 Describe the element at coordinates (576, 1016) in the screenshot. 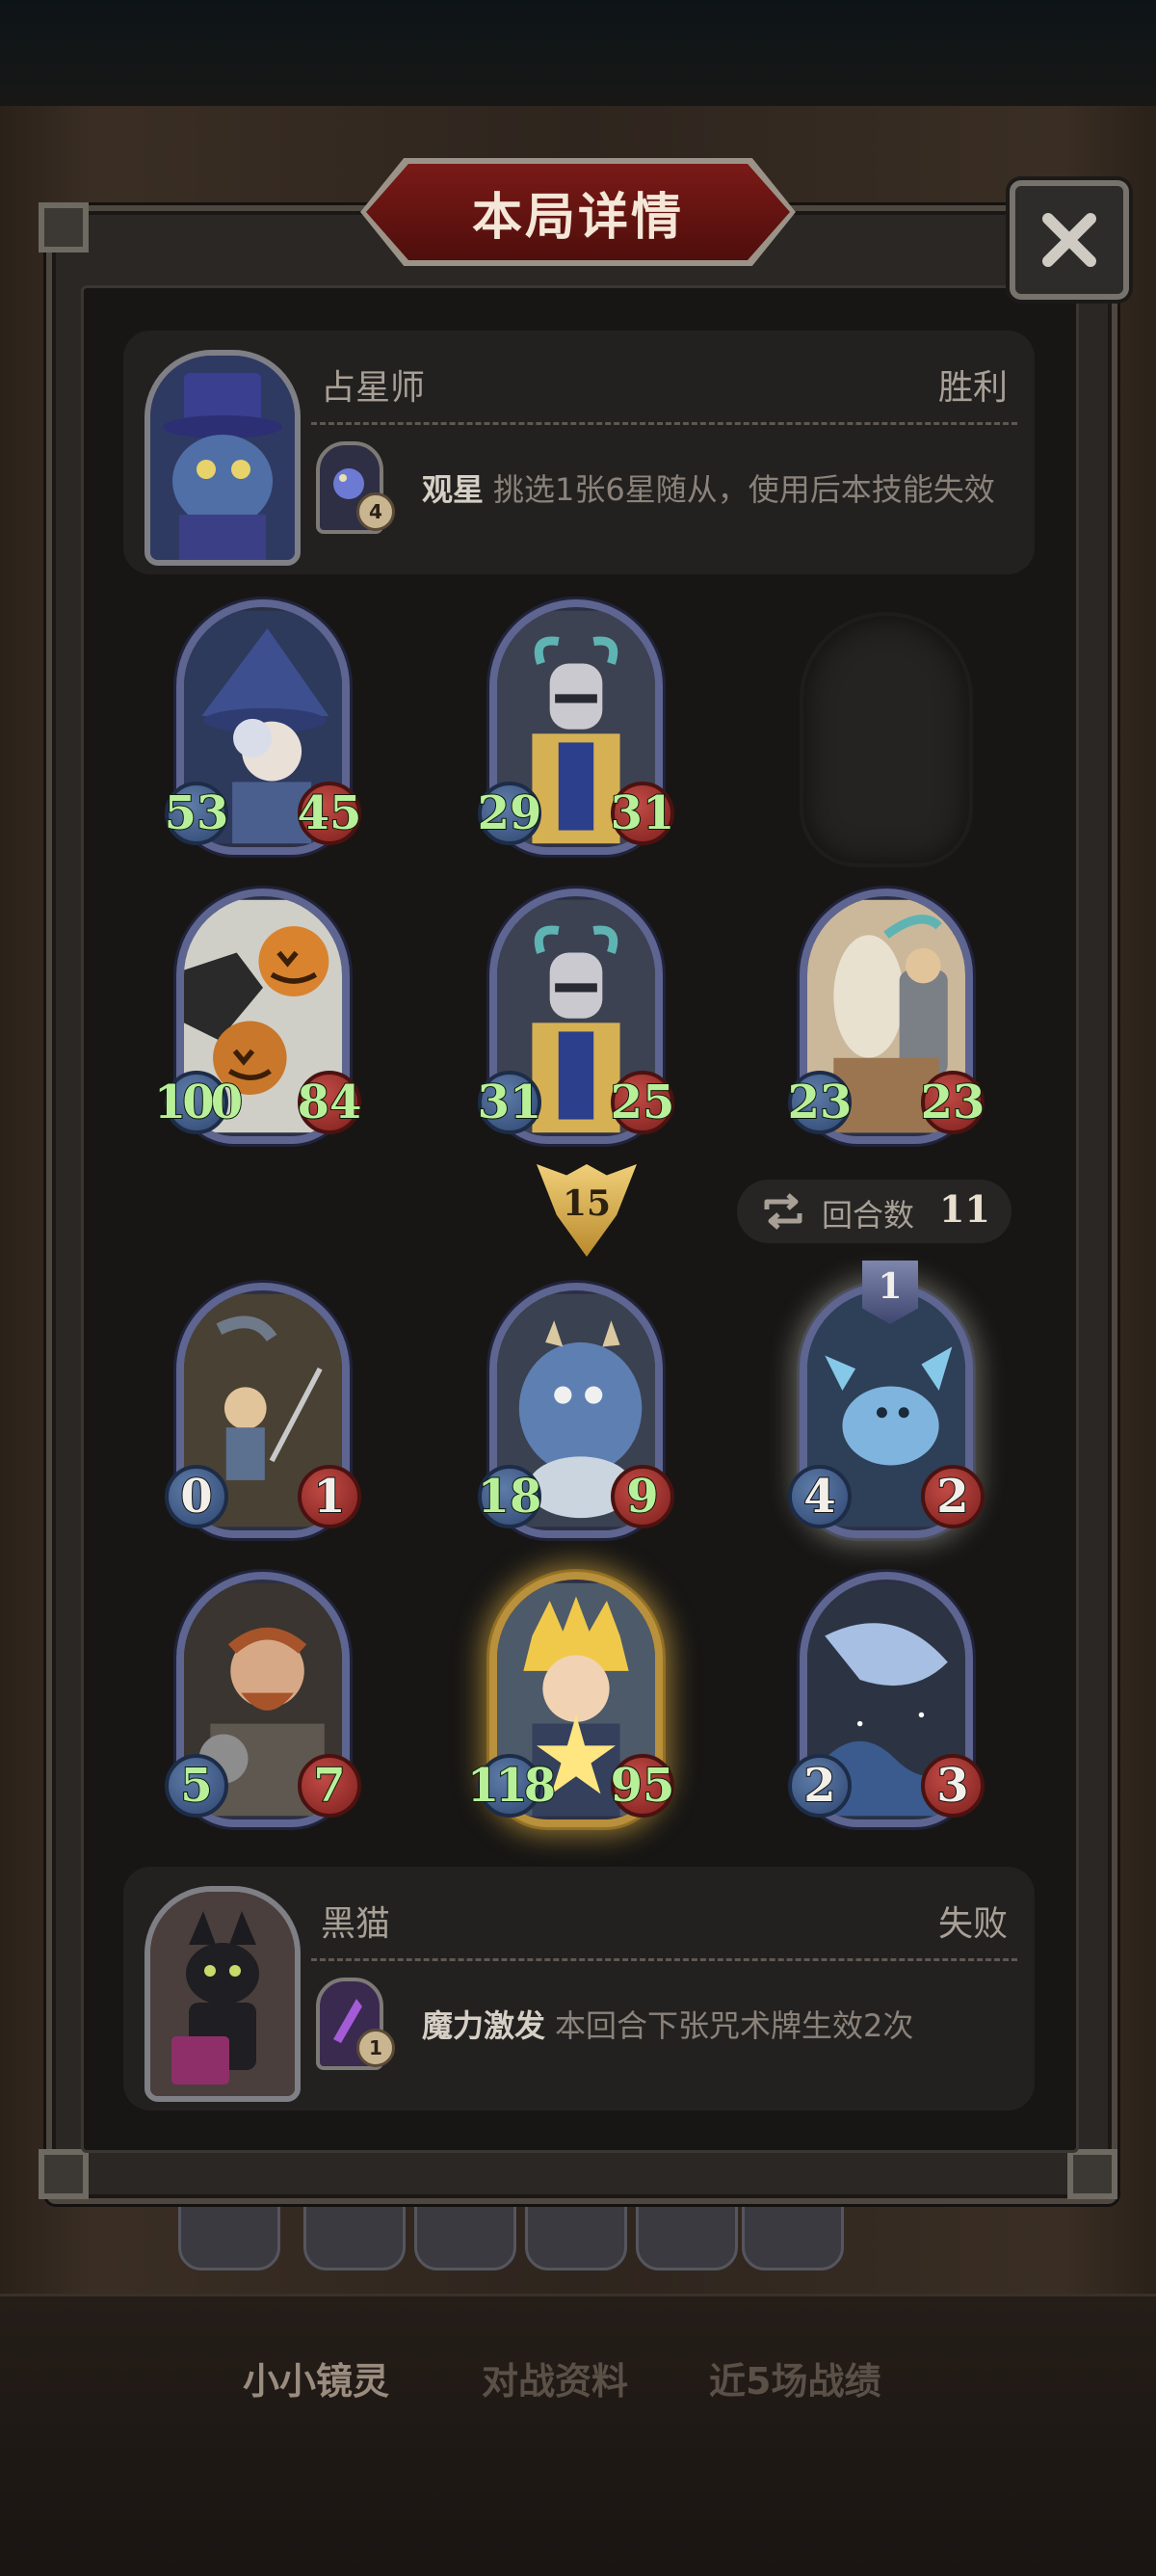

I see `minion-card: 31 25` at that location.